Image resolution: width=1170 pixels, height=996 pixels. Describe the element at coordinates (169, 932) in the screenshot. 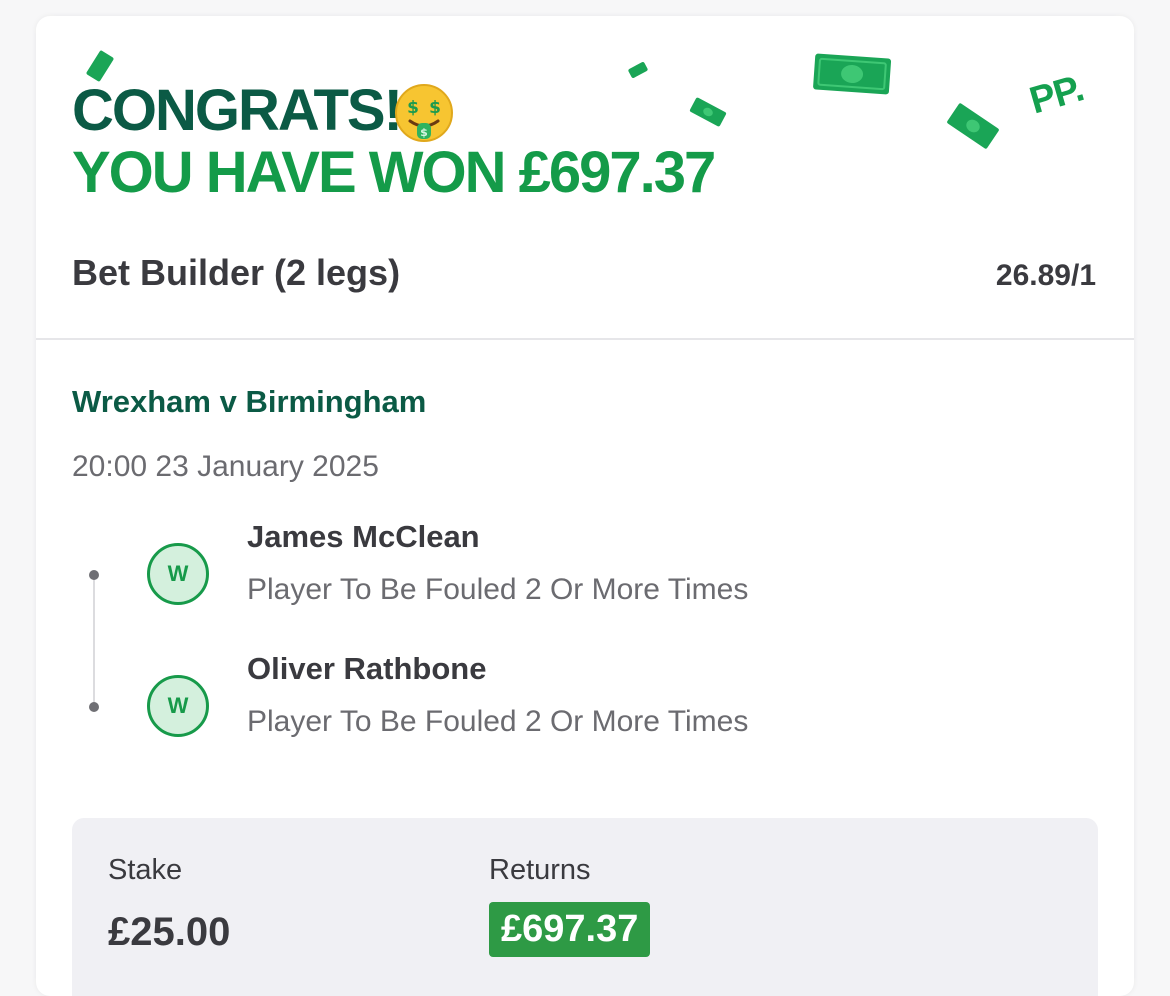

I see `stake-value: £25.00` at that location.